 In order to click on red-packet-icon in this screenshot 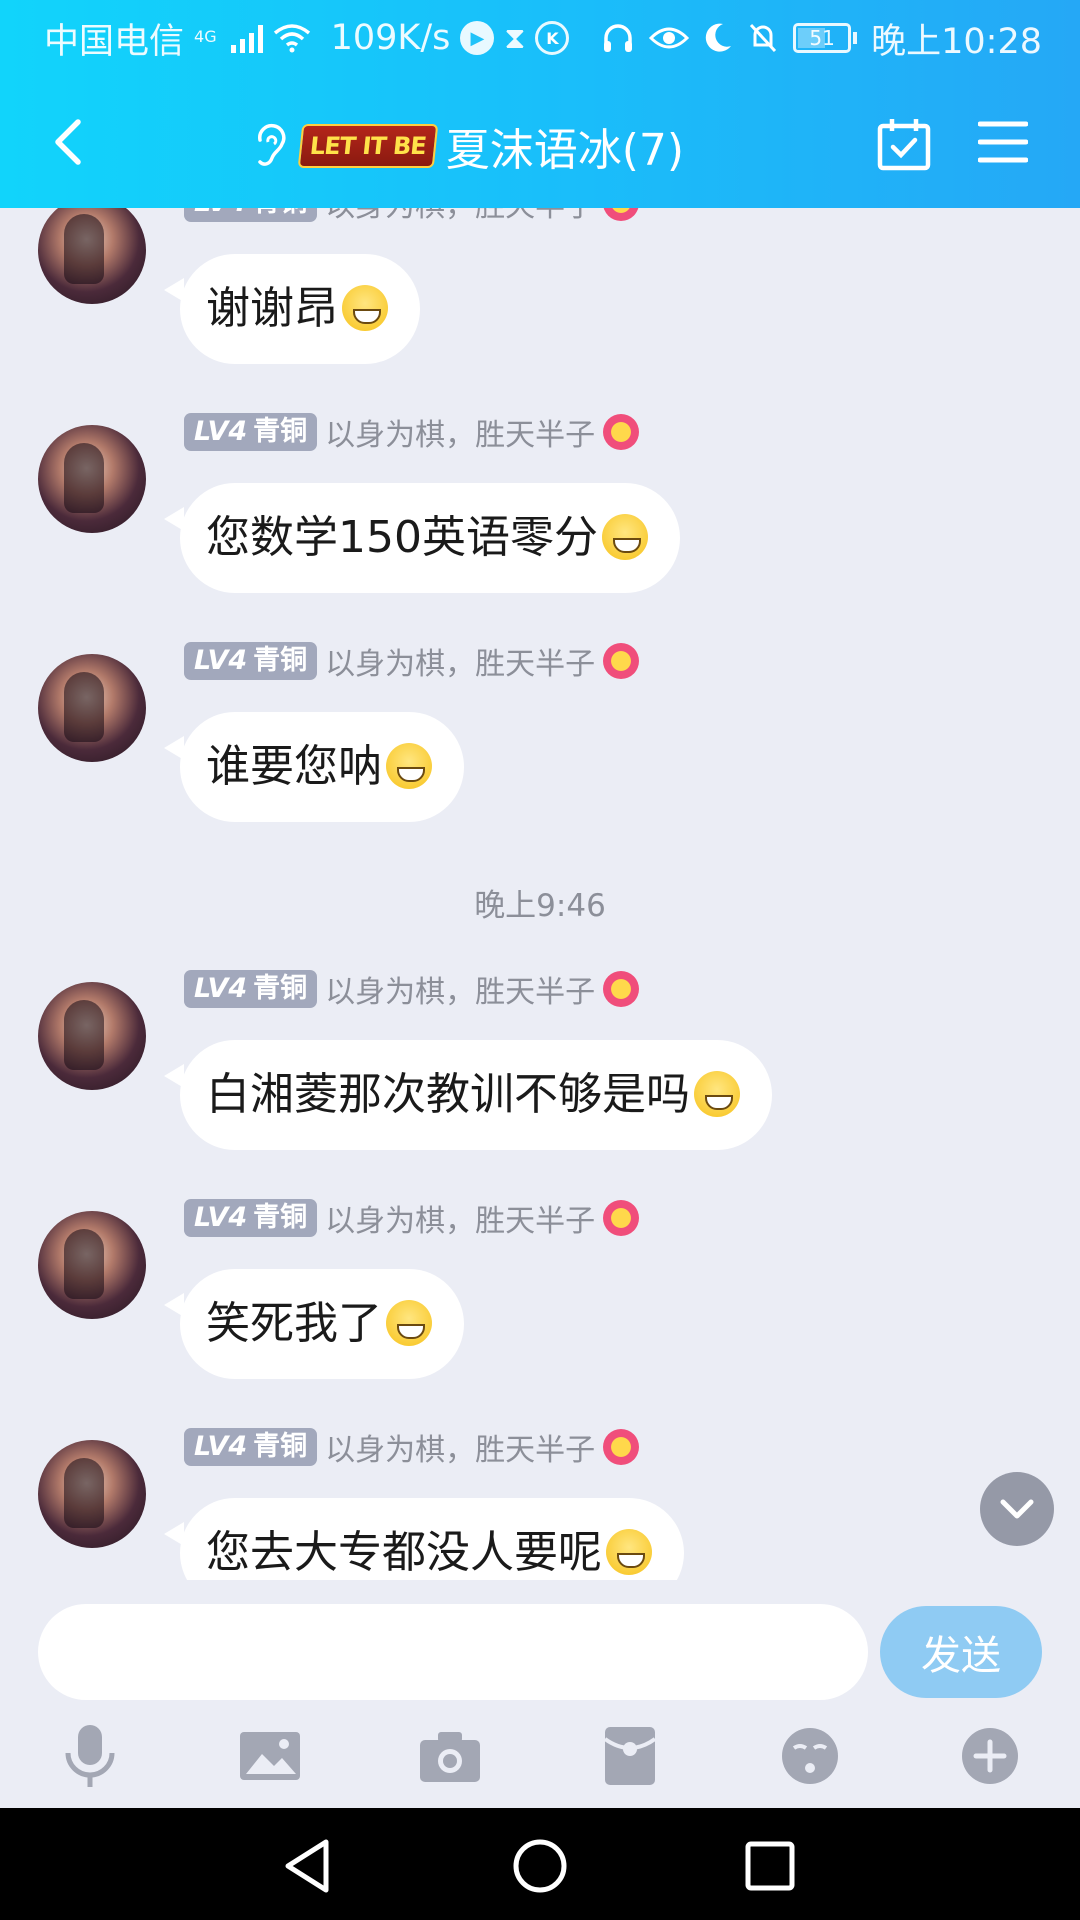, I will do `click(630, 1756)`.